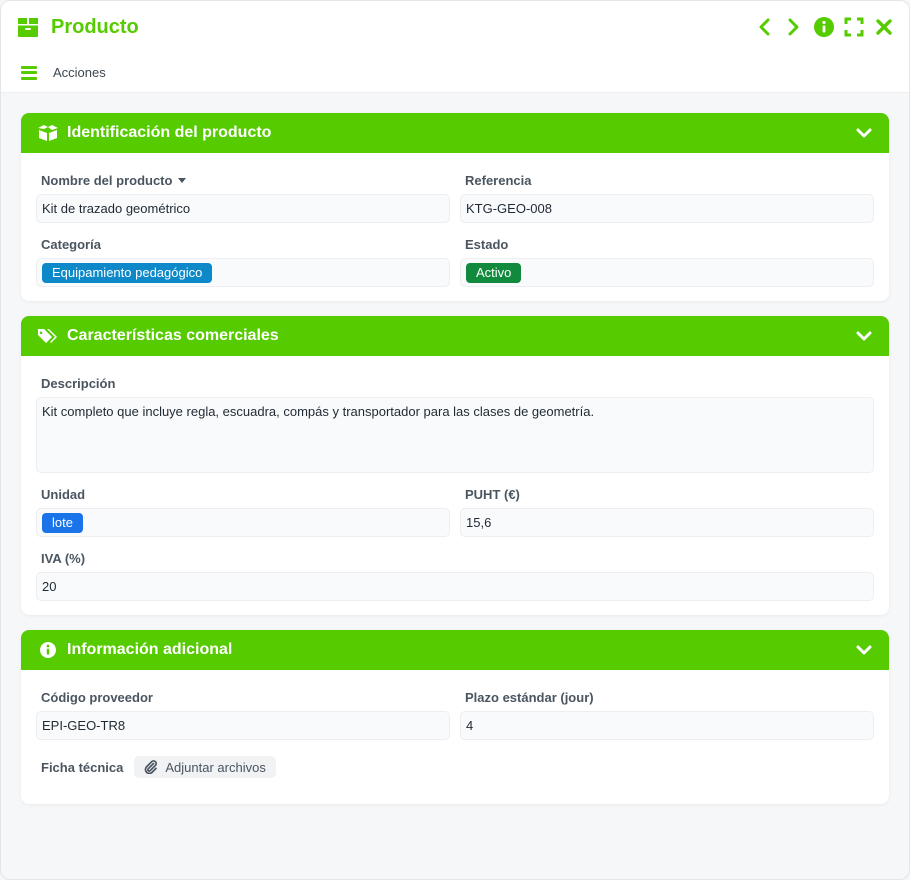  Describe the element at coordinates (173, 335) in the screenshot. I see `commercial-title: Características comerciales` at that location.